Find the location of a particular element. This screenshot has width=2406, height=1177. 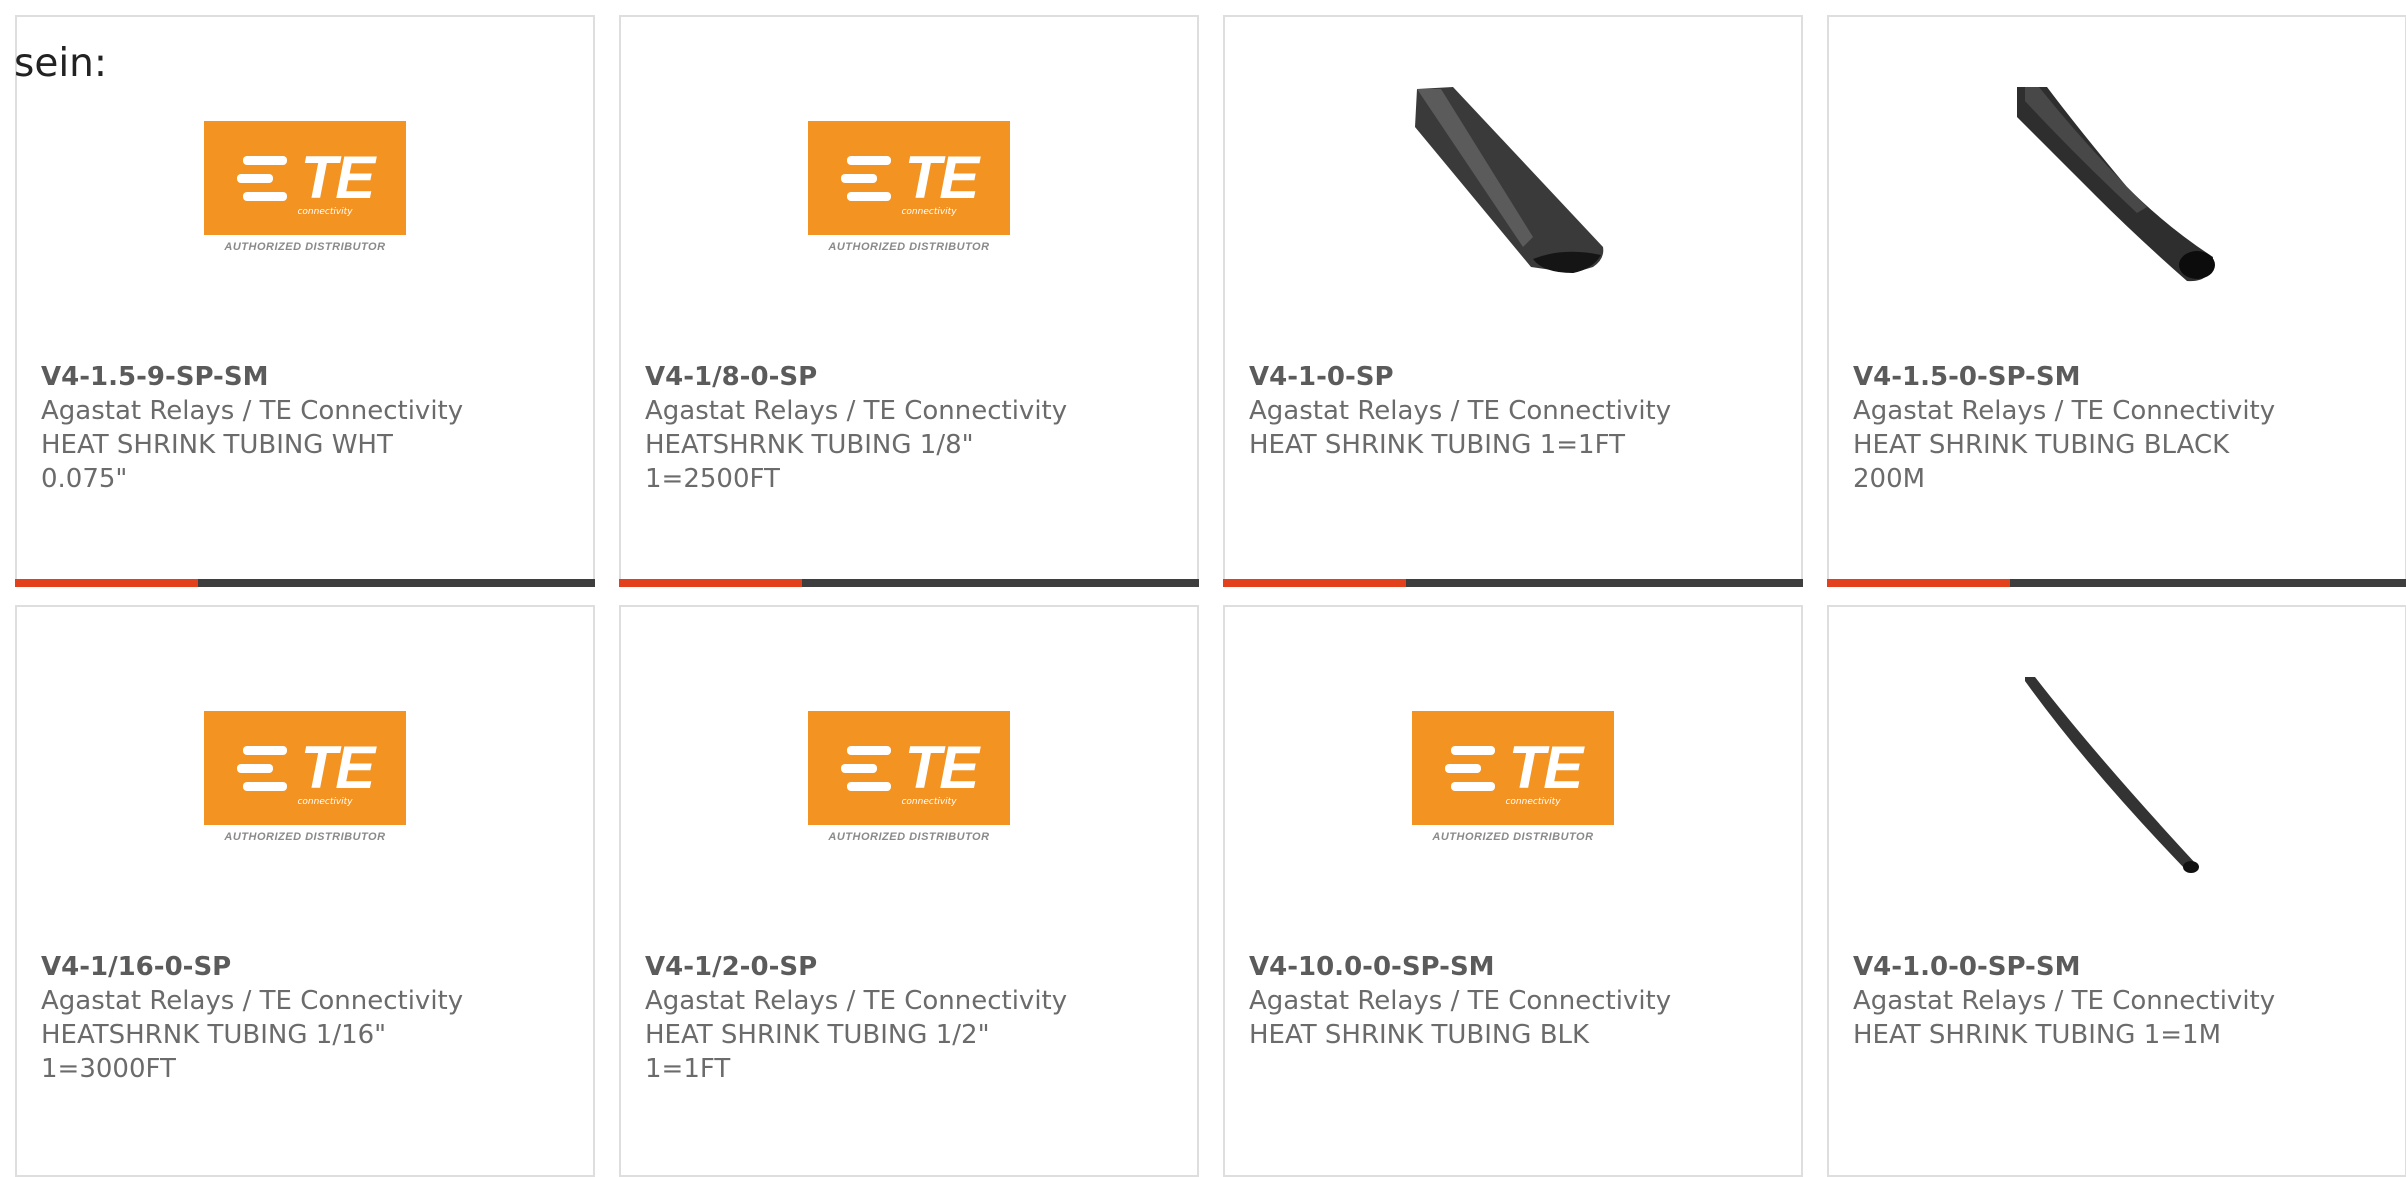

part-number: V4-10.0-0-SP-SM is located at coordinates (1515, 967).